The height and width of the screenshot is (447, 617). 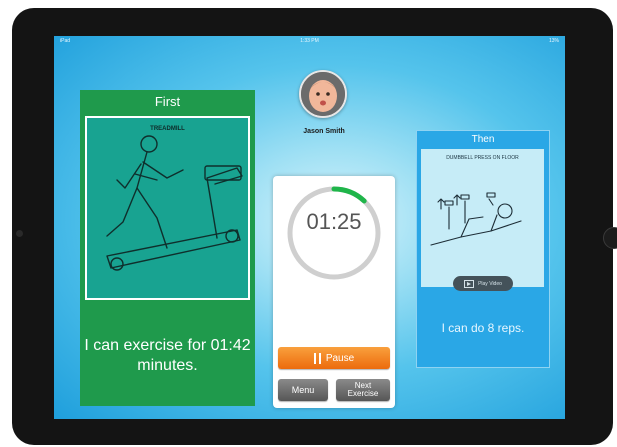 What do you see at coordinates (167, 355) in the screenshot?
I see `first-description: I can exercise for 01:42 minutes.` at bounding box center [167, 355].